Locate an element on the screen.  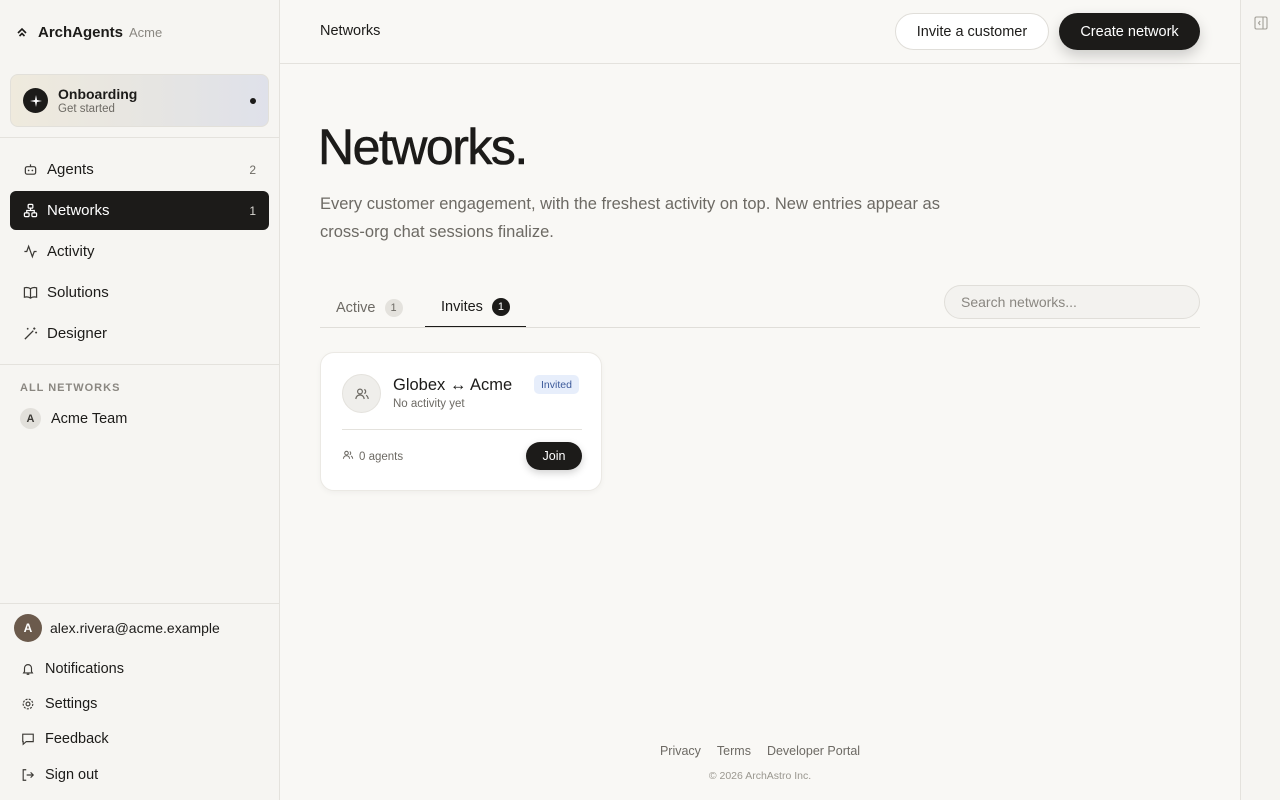
right-rail is located at coordinates (1260, 400).